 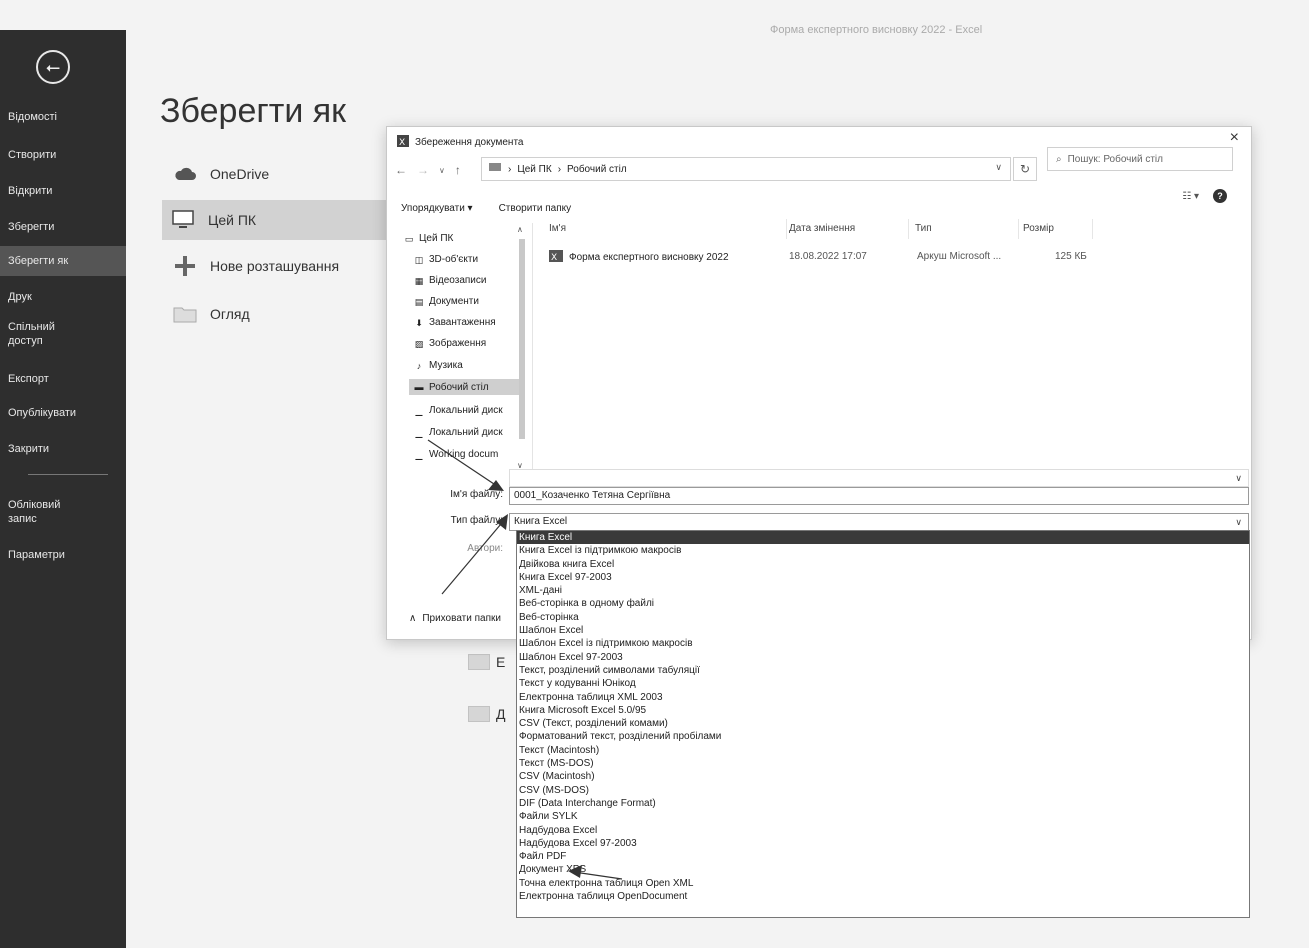 What do you see at coordinates (883, 856) in the screenshot?
I see `filetype-option: Файл PDF` at bounding box center [883, 856].